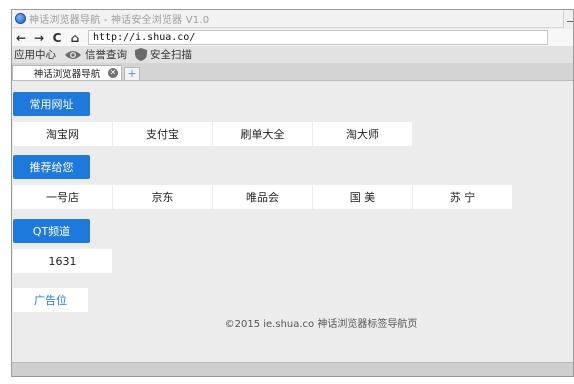 The width and height of the screenshot is (574, 384). Describe the element at coordinates (318, 37) in the screenshot. I see `address-bar` at that location.